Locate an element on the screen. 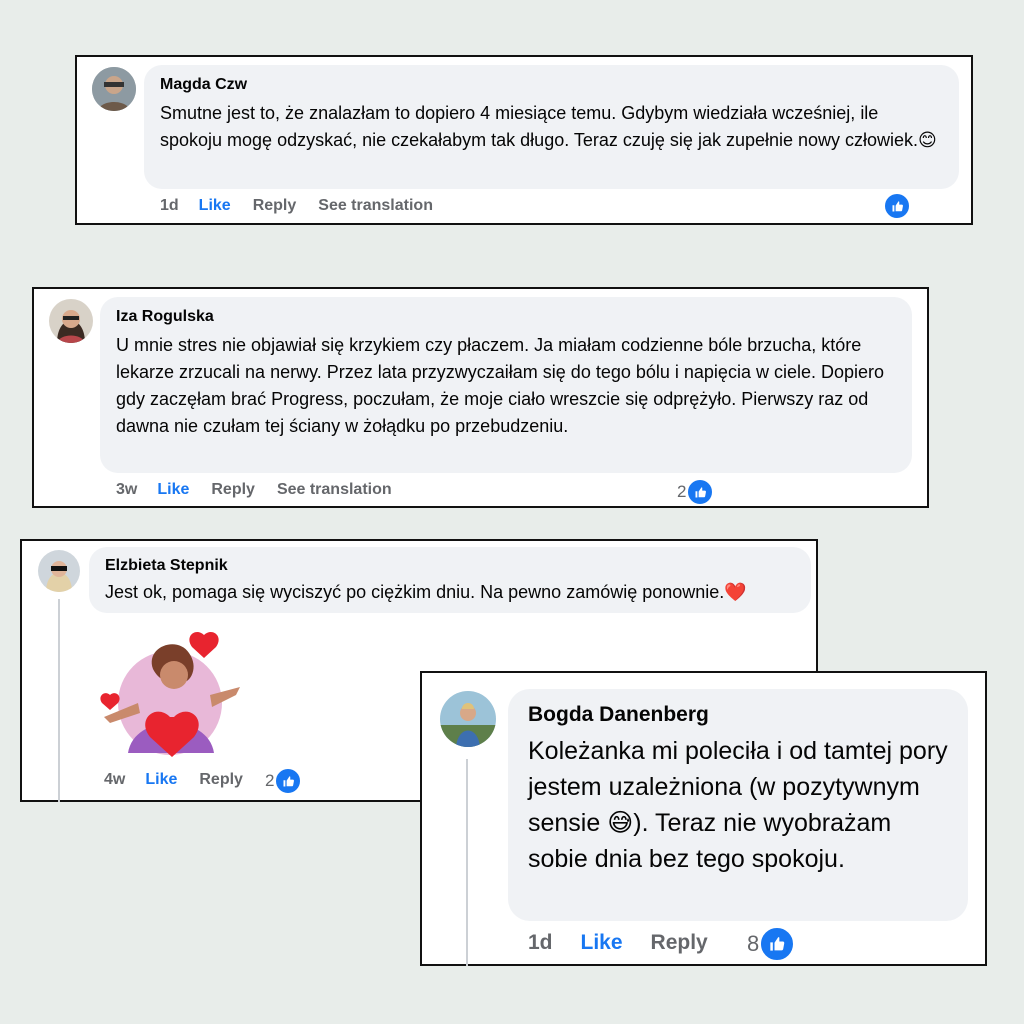 The height and width of the screenshot is (1024, 1024). reaction-number: 8 is located at coordinates (753, 943).